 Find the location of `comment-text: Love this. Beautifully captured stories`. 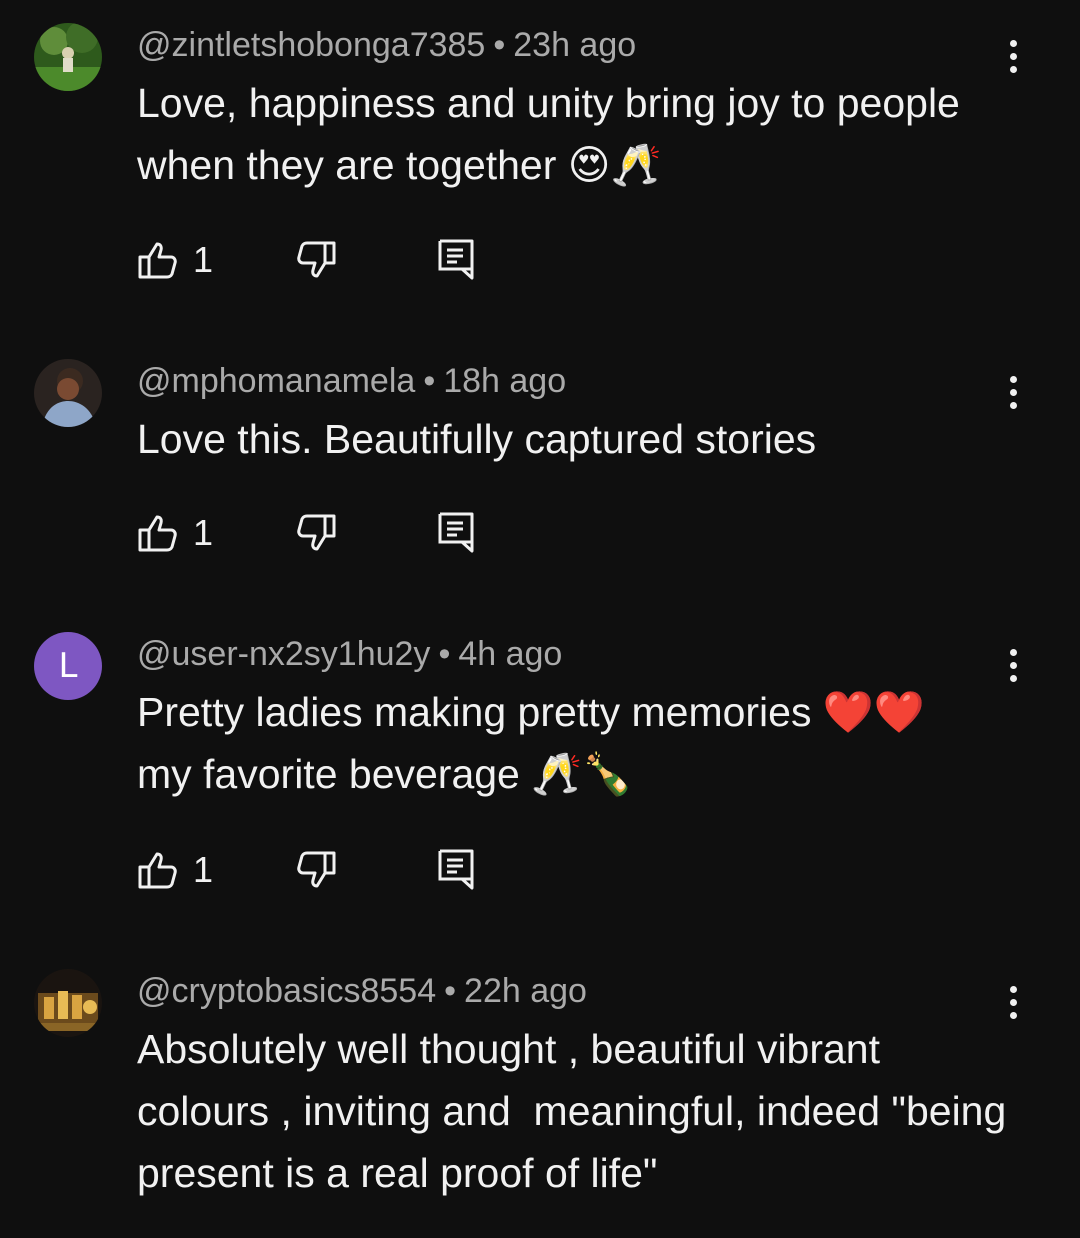

comment-text: Love this. Beautifully captured stories is located at coordinates (477, 439).